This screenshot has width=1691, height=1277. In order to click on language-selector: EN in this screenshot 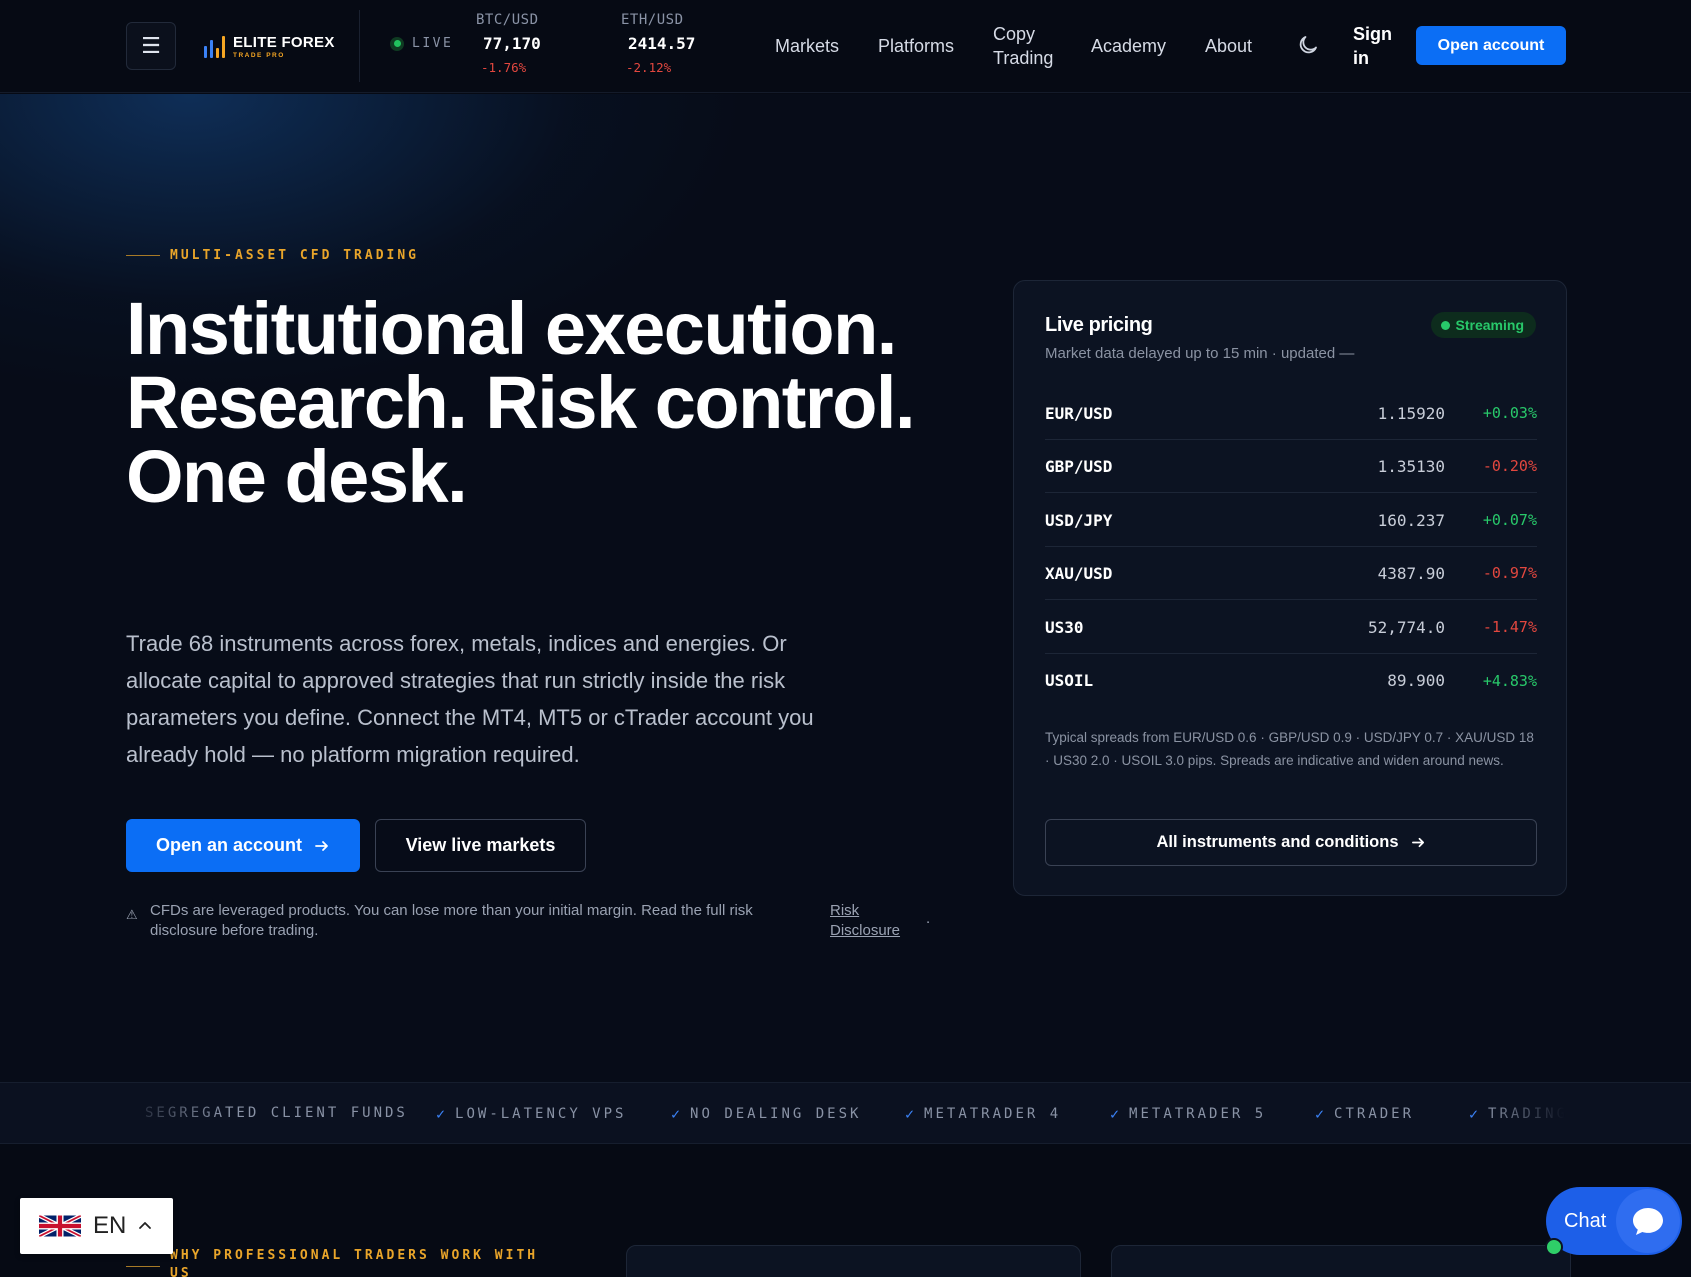, I will do `click(96, 1226)`.